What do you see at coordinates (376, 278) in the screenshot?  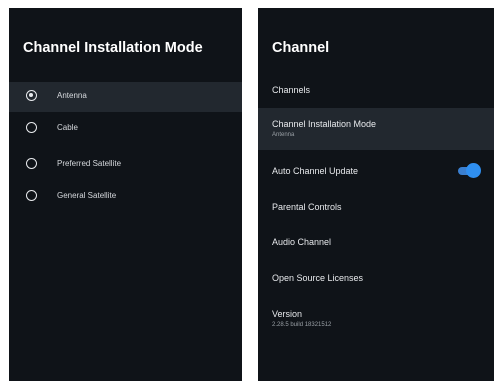 I see `setting-open-source-licenses: Open Source Licenses` at bounding box center [376, 278].